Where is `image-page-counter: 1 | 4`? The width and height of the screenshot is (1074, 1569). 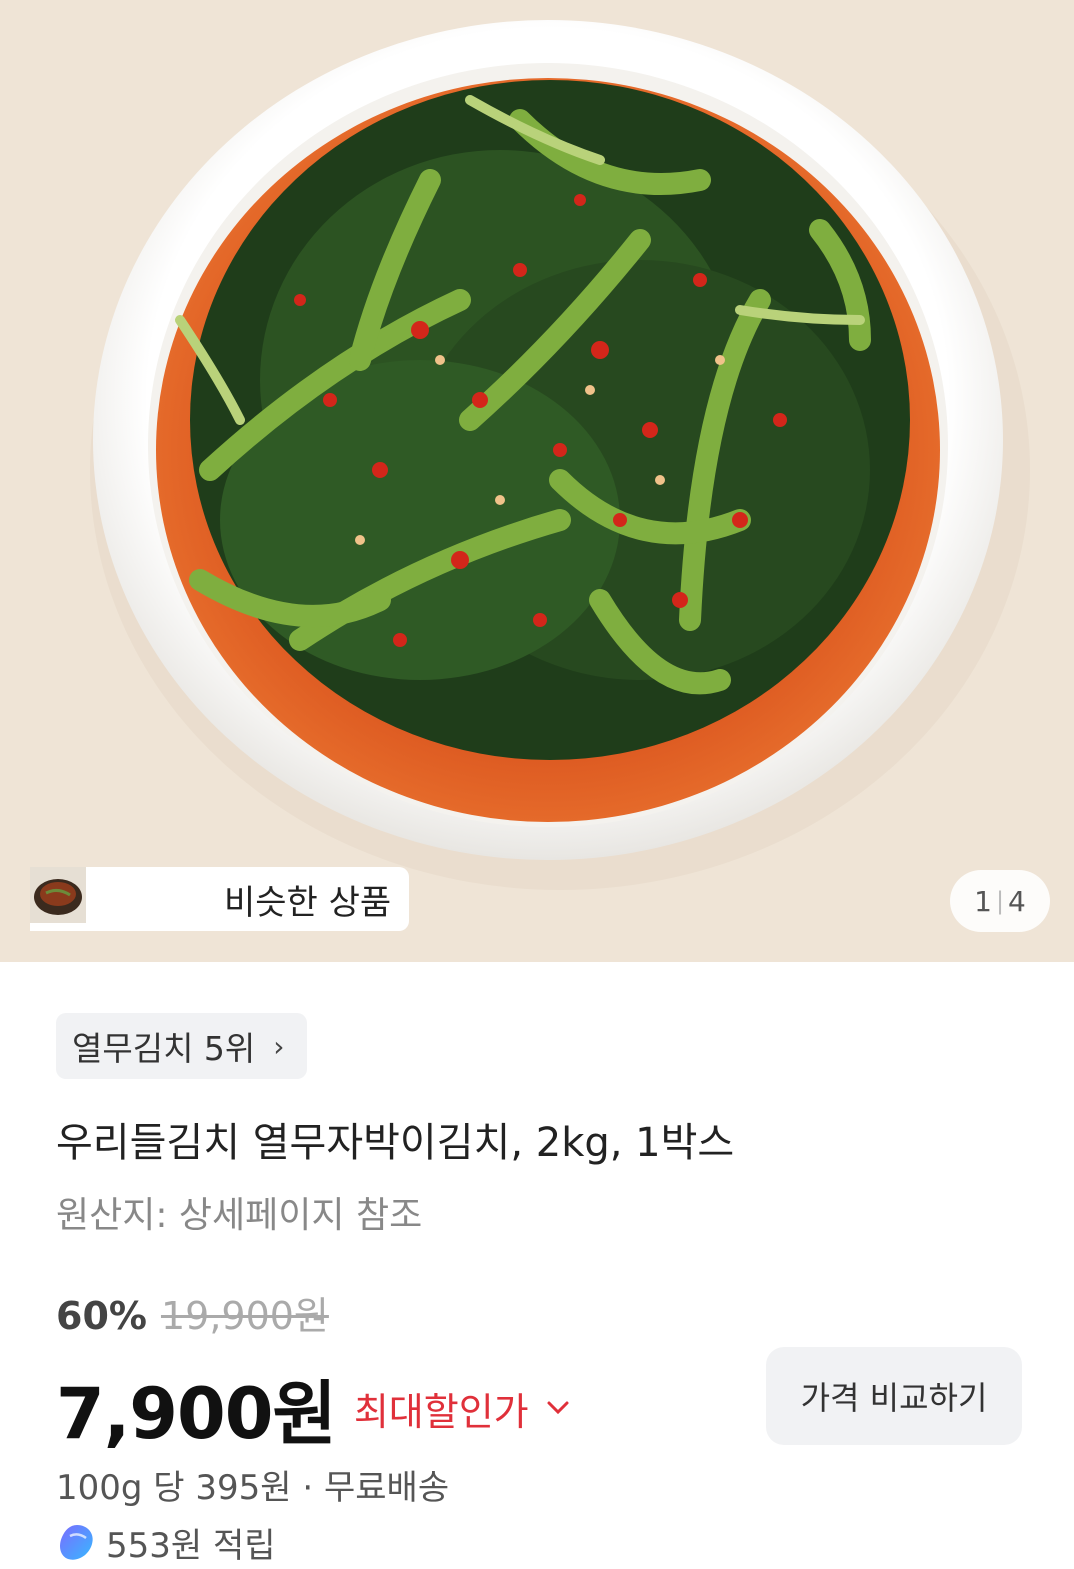
image-page-counter: 1 | 4 is located at coordinates (1000, 901).